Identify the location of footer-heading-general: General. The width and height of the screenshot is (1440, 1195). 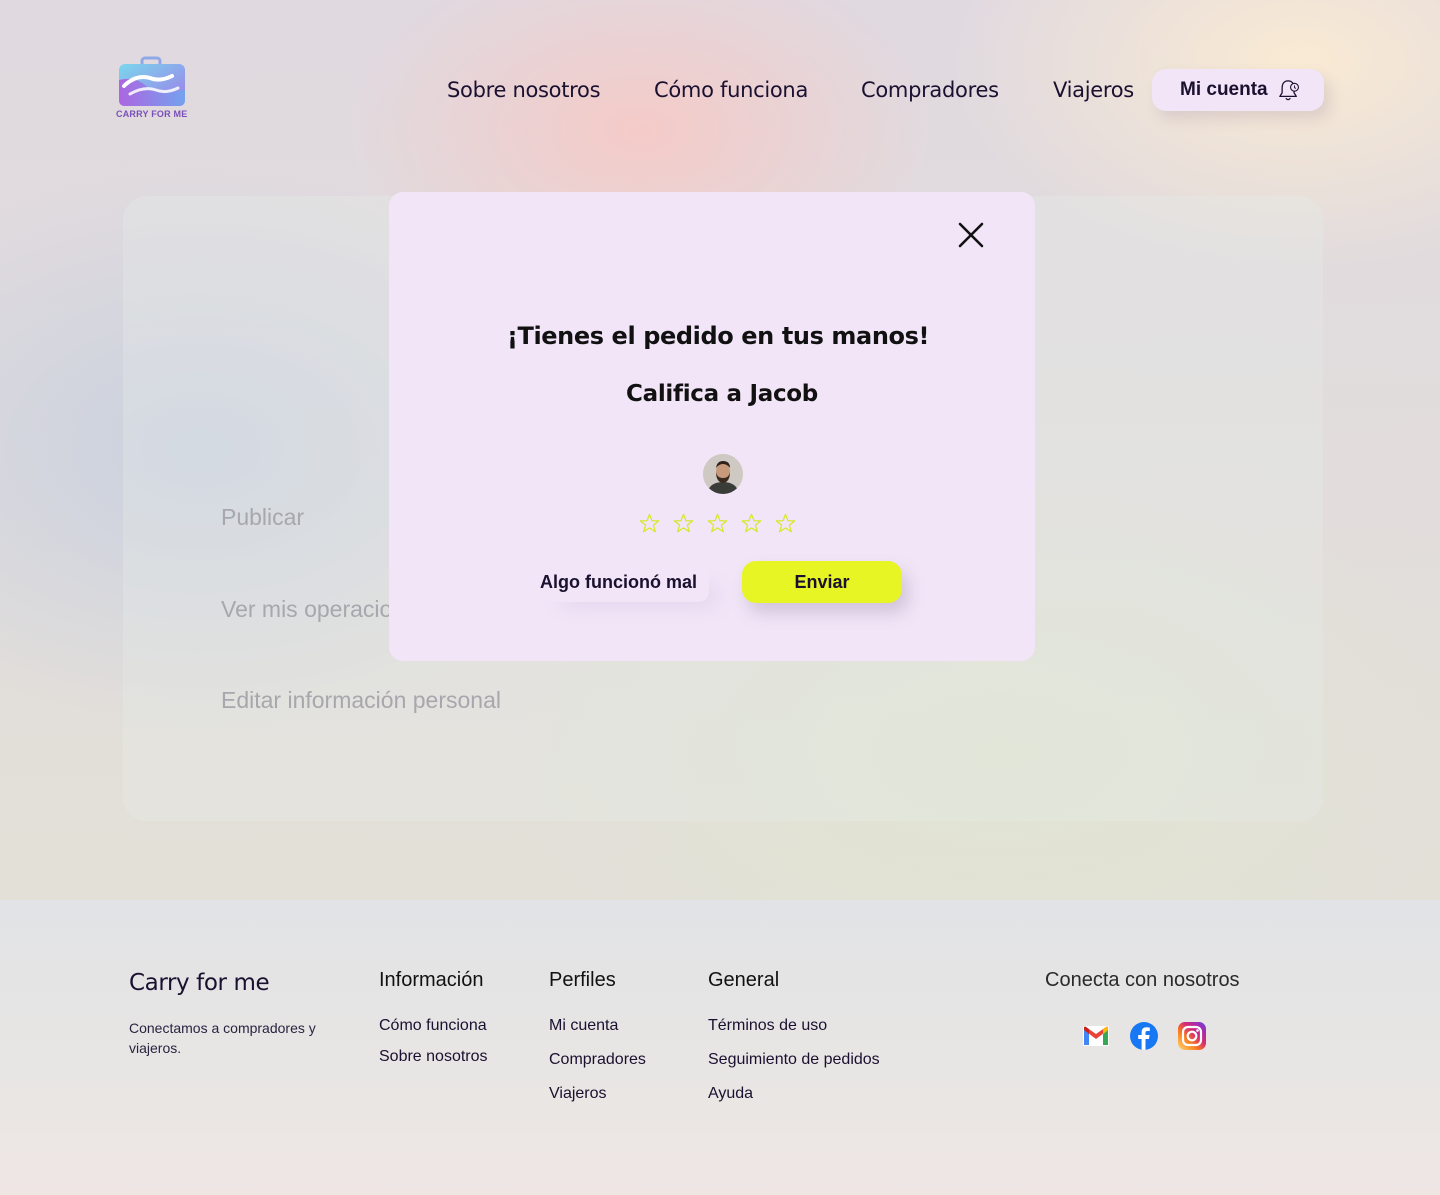
(744, 980).